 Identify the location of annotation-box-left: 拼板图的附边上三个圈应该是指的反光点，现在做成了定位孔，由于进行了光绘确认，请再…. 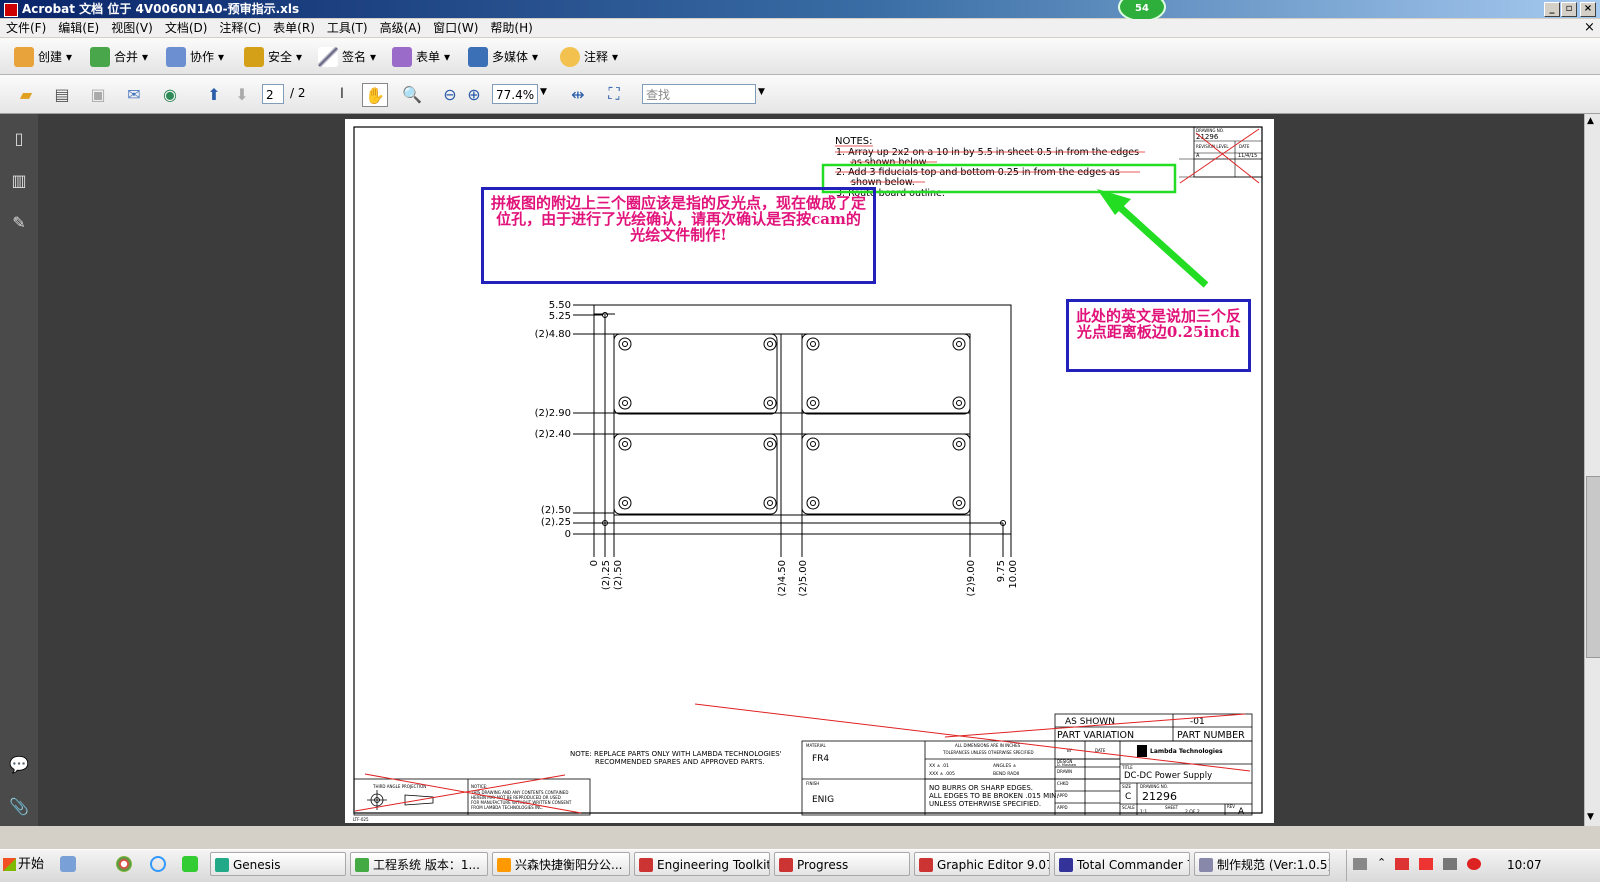
(678, 235).